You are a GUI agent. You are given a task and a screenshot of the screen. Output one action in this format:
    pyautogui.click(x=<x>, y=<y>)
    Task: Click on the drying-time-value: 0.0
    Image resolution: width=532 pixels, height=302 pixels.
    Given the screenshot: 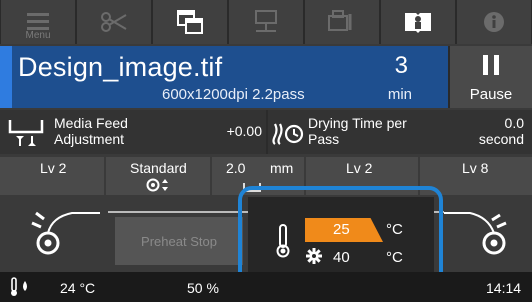 What is the action you would take?
    pyautogui.click(x=514, y=123)
    